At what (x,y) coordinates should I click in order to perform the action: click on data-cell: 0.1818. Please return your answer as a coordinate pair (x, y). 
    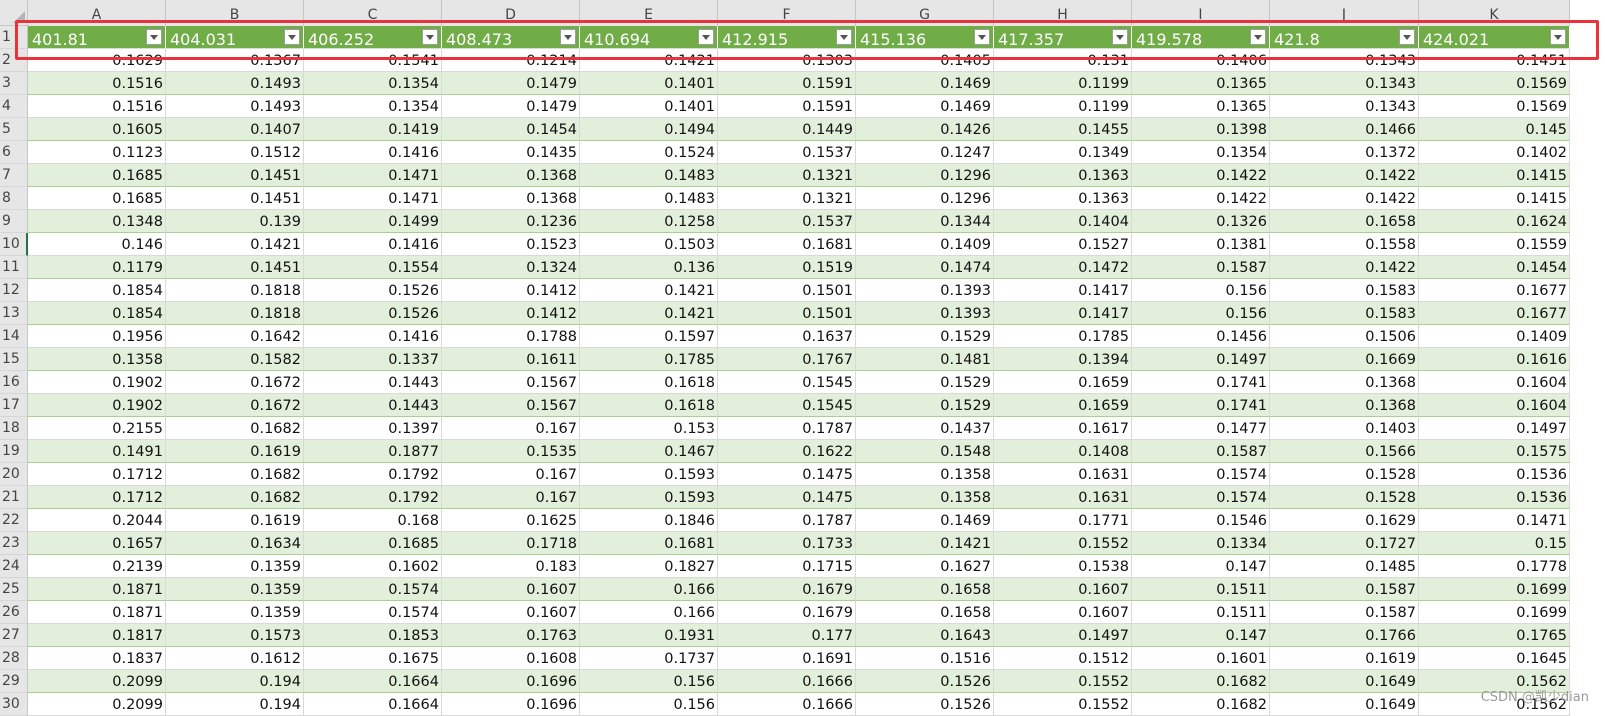
    Looking at the image, I should click on (235, 313).